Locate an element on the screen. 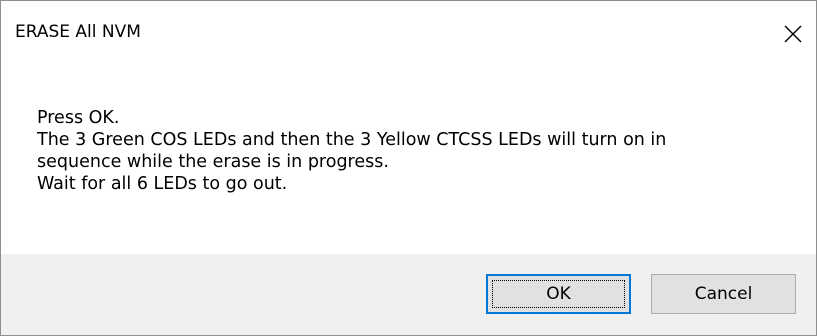 The height and width of the screenshot is (336, 817). close-icon is located at coordinates (793, 34).